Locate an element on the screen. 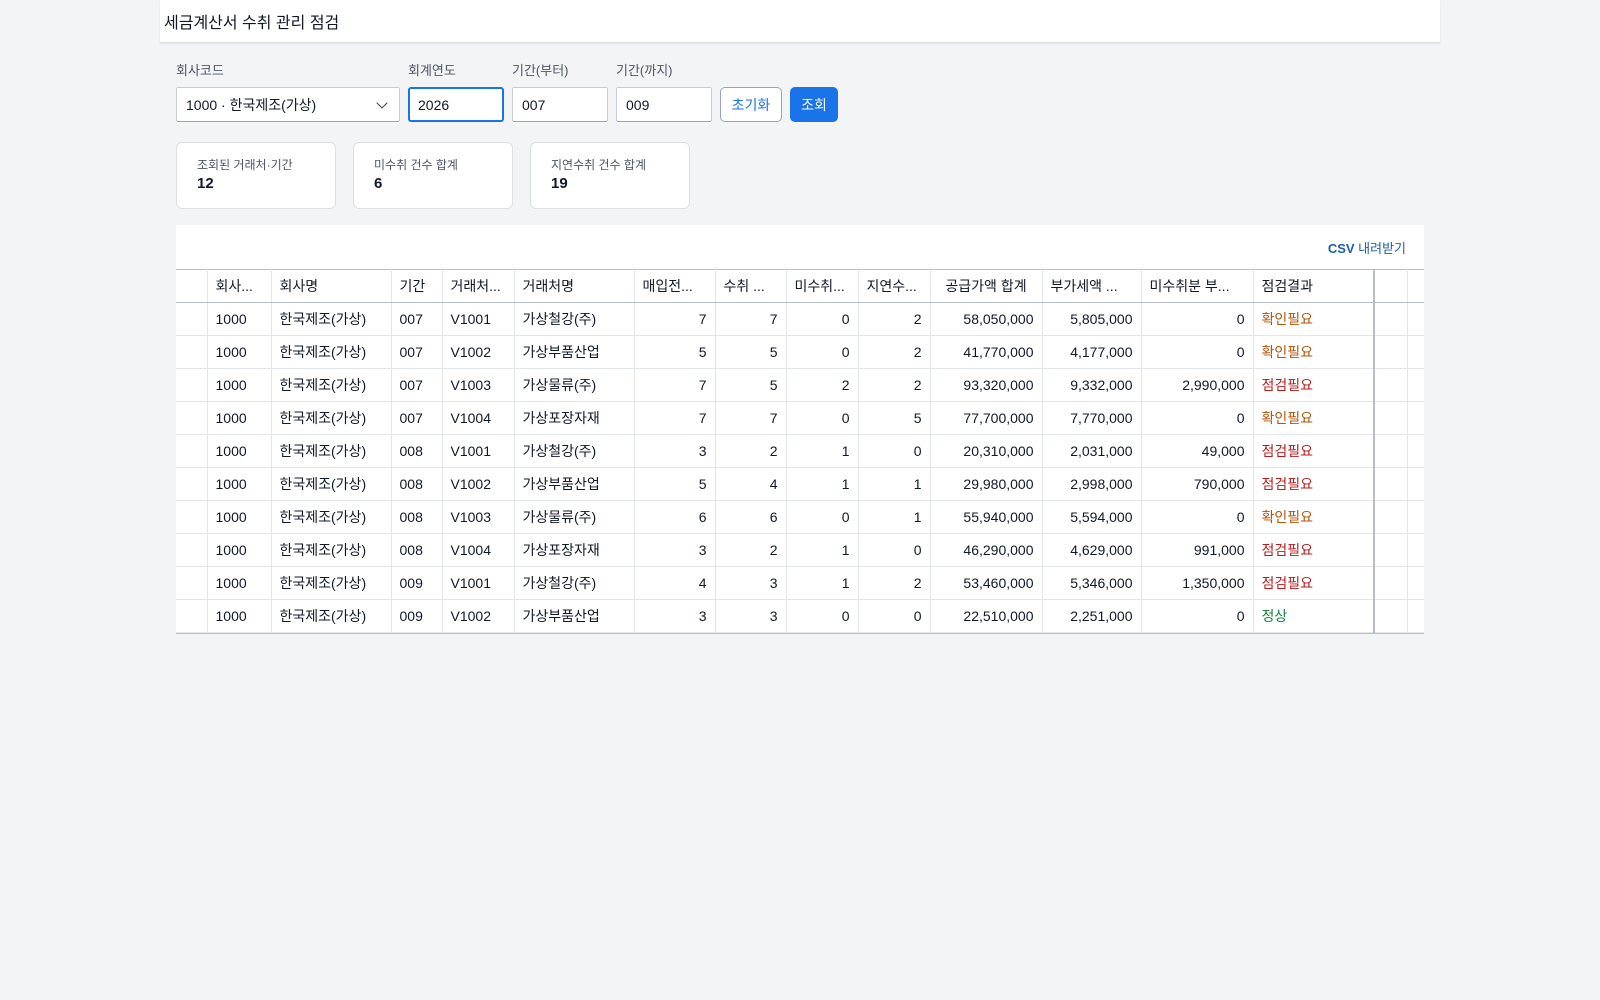  table-cell: 49,000 is located at coordinates (1197, 451).